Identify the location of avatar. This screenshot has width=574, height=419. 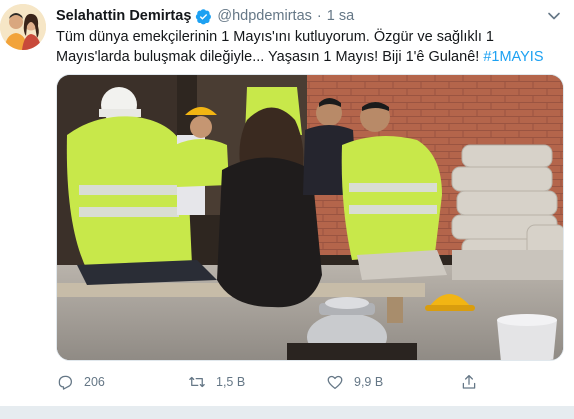
(23, 27).